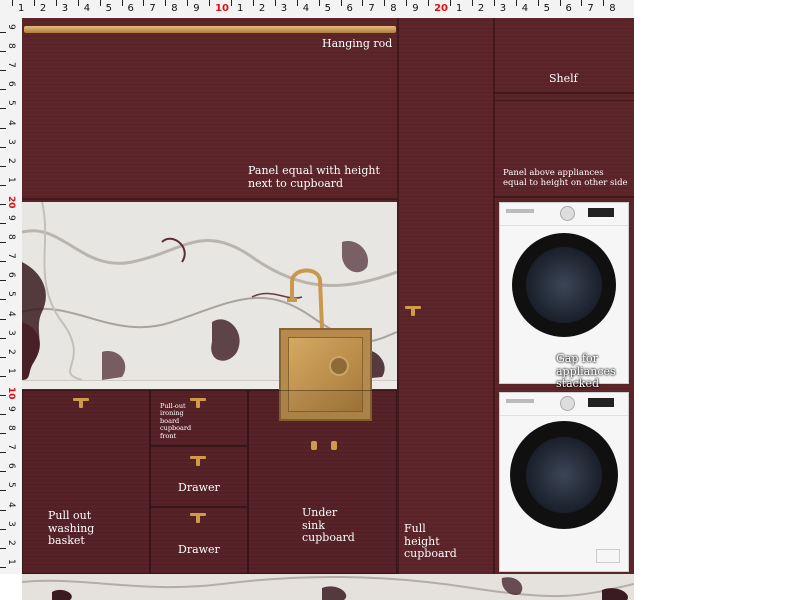 The height and width of the screenshot is (600, 800). What do you see at coordinates (564, 197) in the screenshot?
I see `appliance-panel-bottom-line` at bounding box center [564, 197].